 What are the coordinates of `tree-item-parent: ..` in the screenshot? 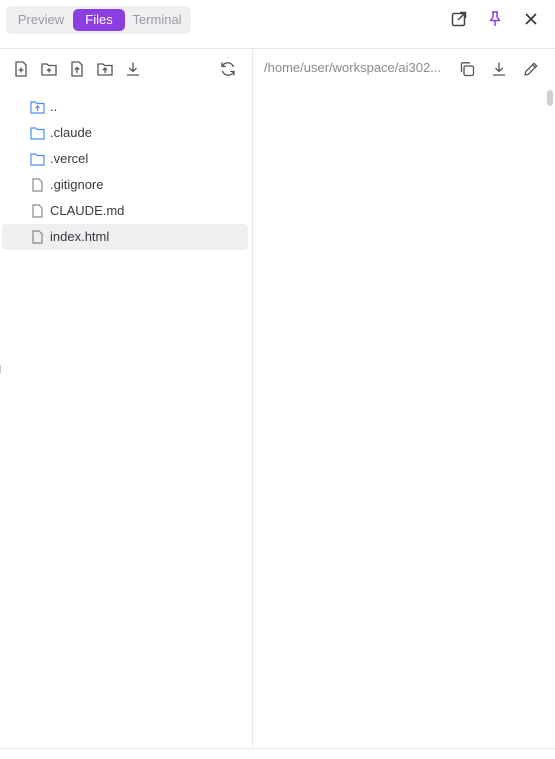 It's located at (125, 107).